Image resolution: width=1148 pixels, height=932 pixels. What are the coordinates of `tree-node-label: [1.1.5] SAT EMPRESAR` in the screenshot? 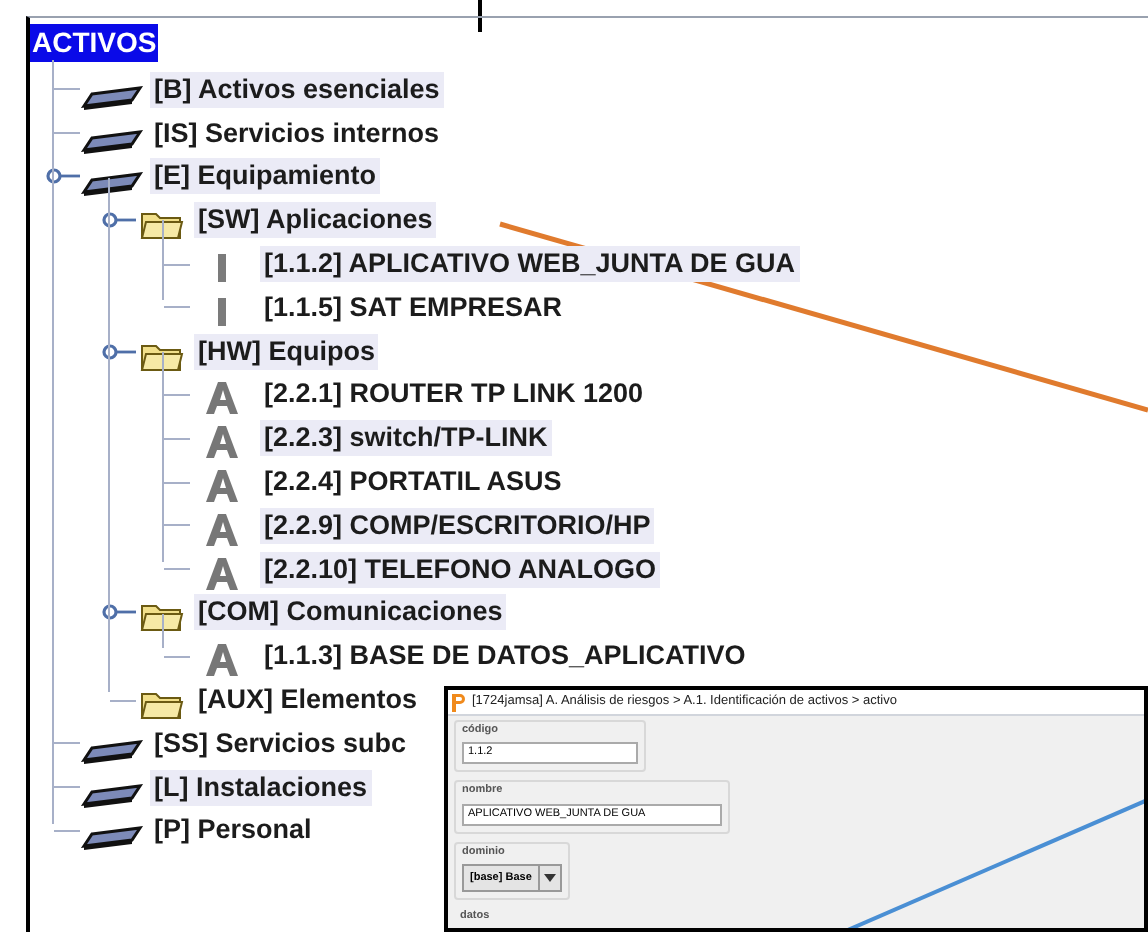 It's located at (413, 307).